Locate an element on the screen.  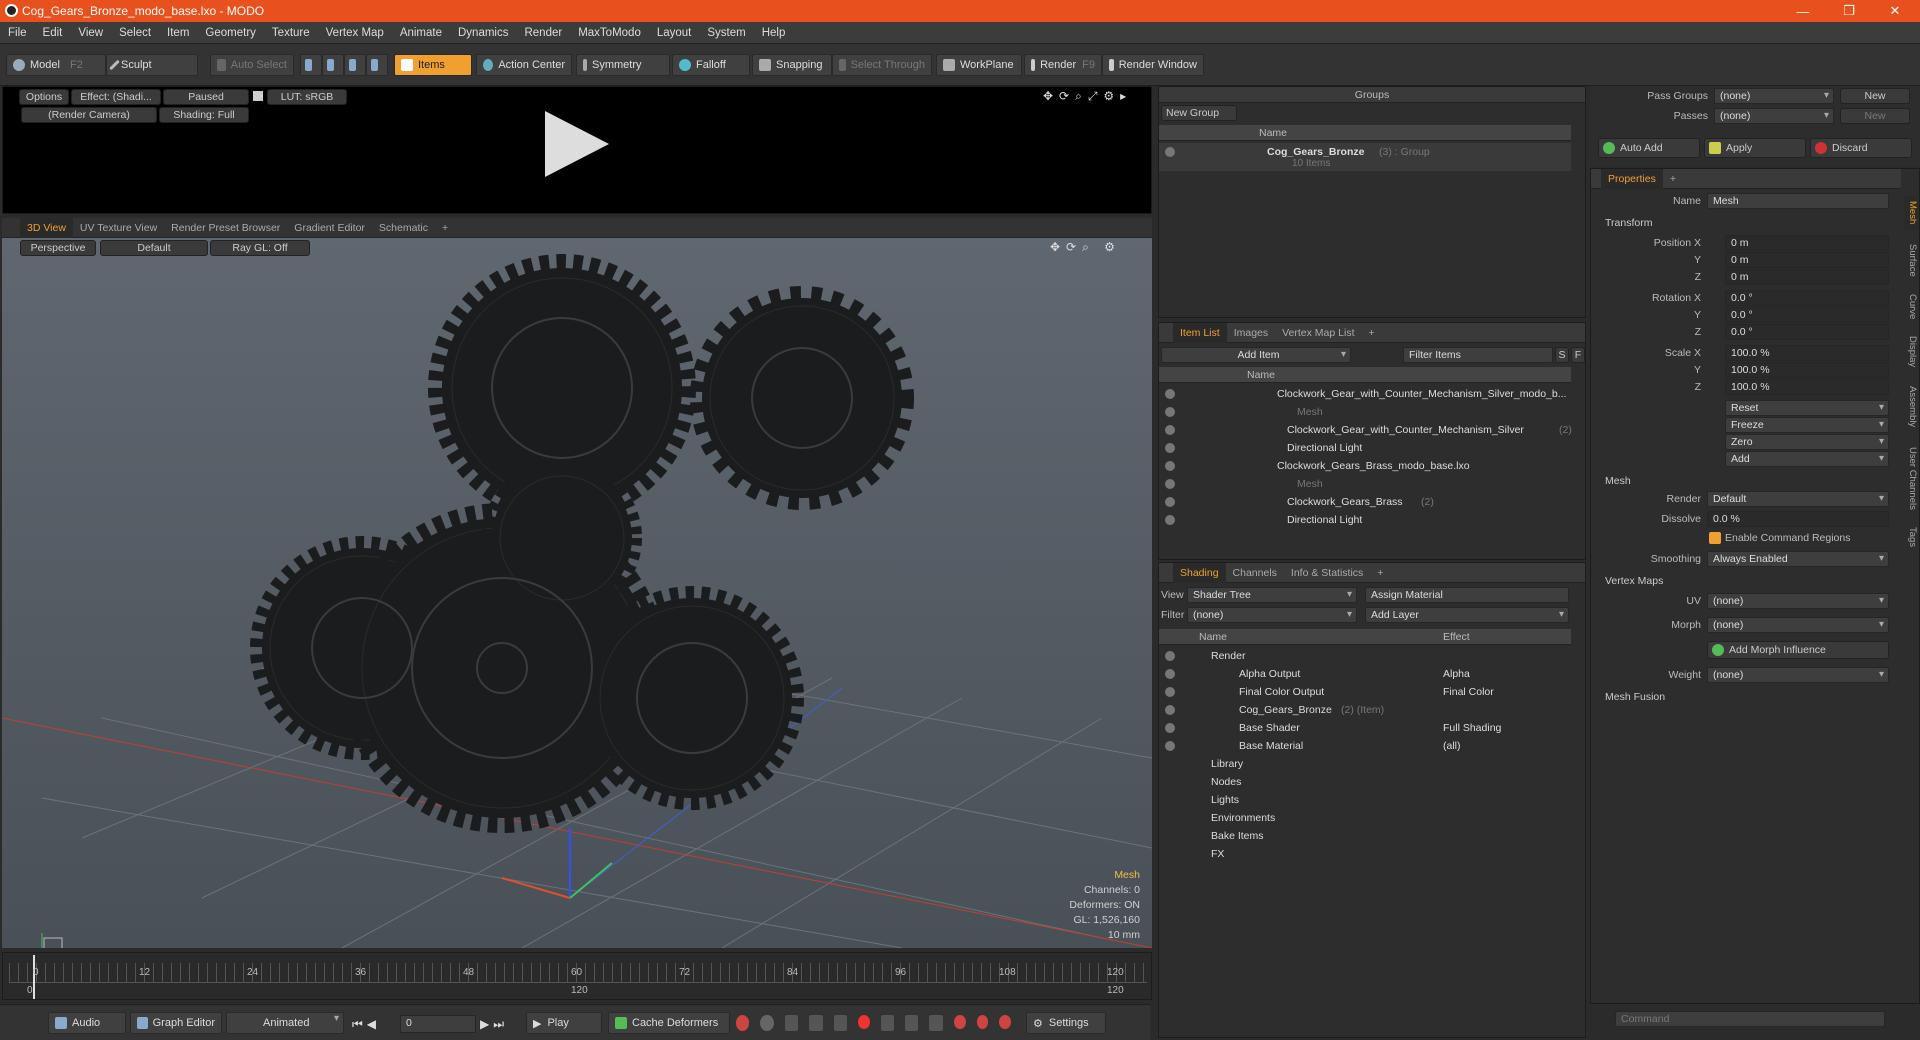
cache-deformers-button: Cache Deformers is located at coordinates (669, 1023).